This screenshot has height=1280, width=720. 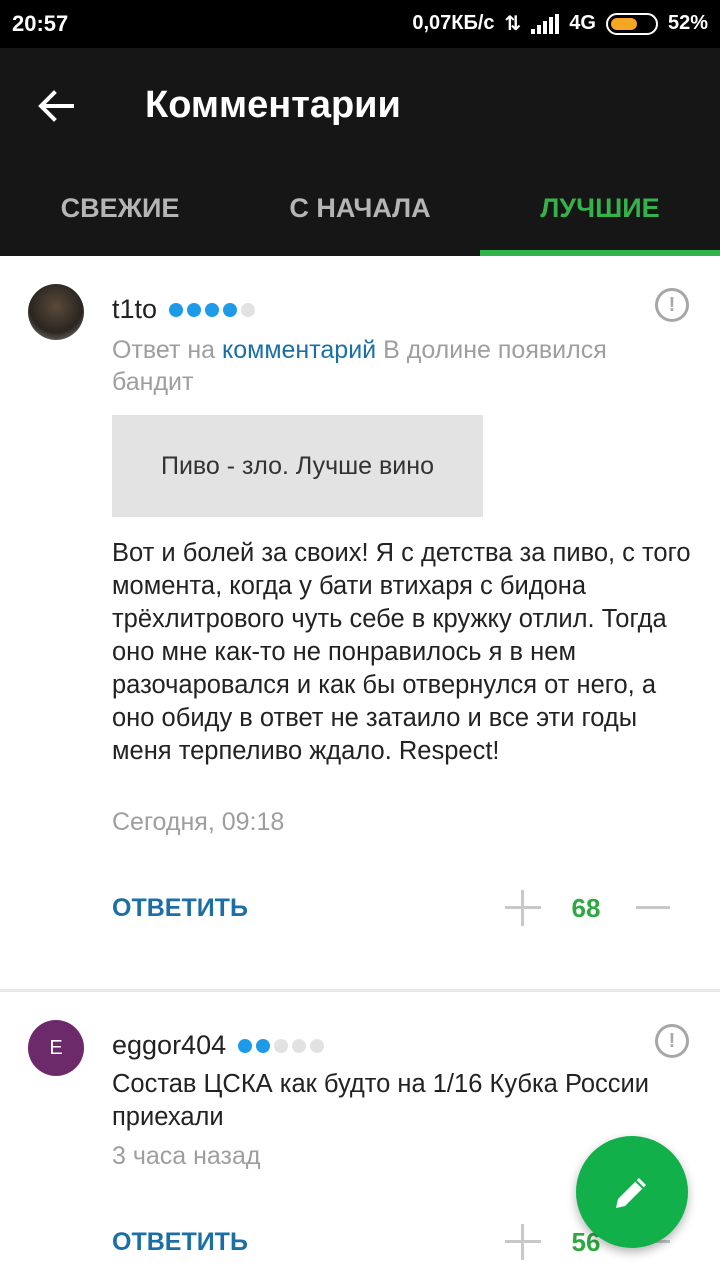 What do you see at coordinates (513, 24) in the screenshot?
I see `data-transfer-icon: ⇅` at bounding box center [513, 24].